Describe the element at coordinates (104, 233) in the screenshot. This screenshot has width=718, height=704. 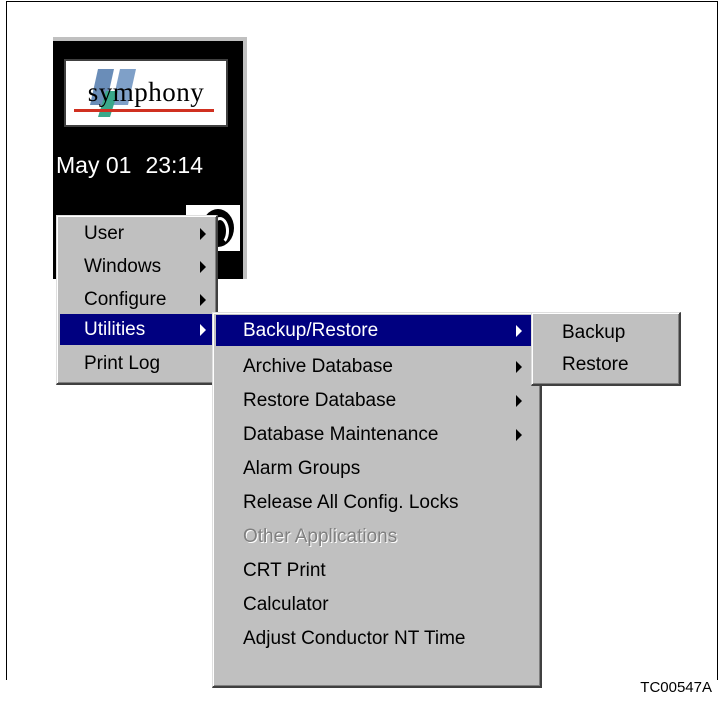
I see `menu-item-label: User` at that location.